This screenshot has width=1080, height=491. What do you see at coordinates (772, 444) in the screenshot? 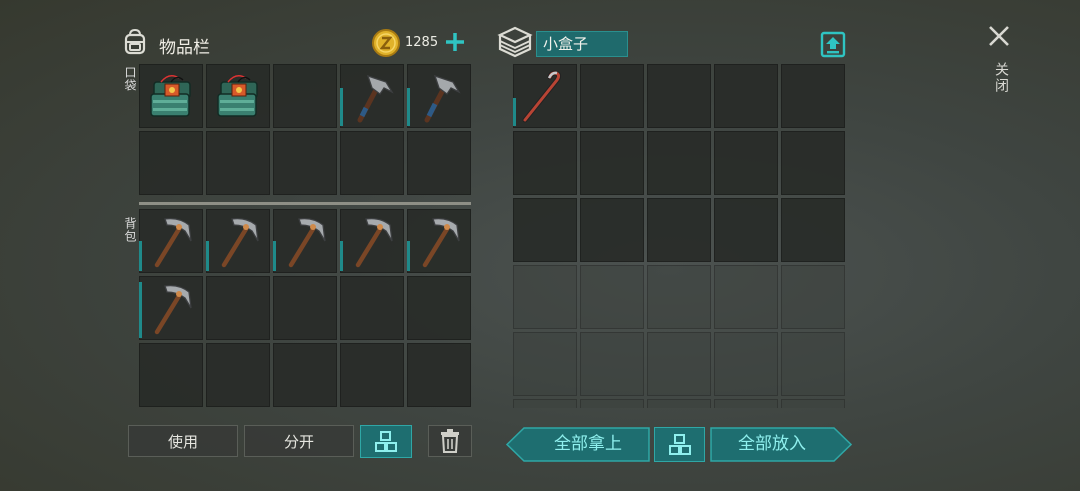
I see `put-all-label: 全部放入` at bounding box center [772, 444].